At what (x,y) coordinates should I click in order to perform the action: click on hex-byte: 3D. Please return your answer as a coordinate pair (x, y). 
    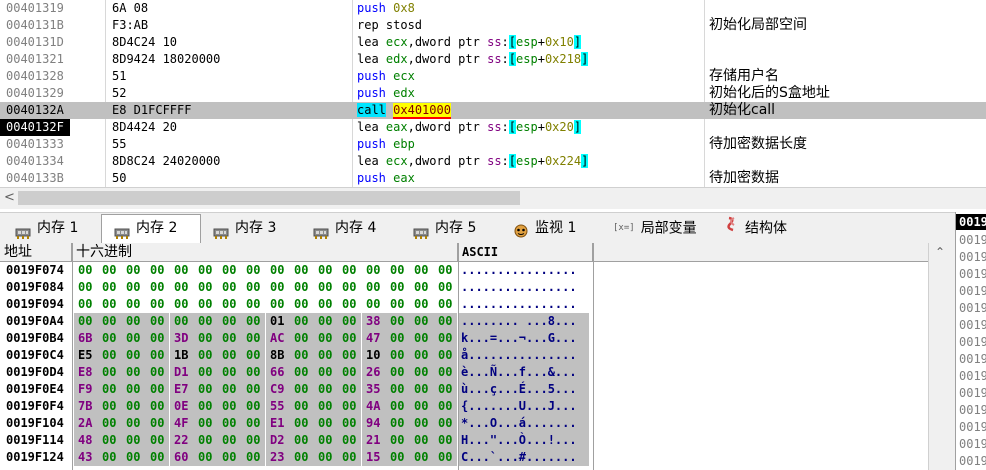
    Looking at the image, I should click on (184, 338).